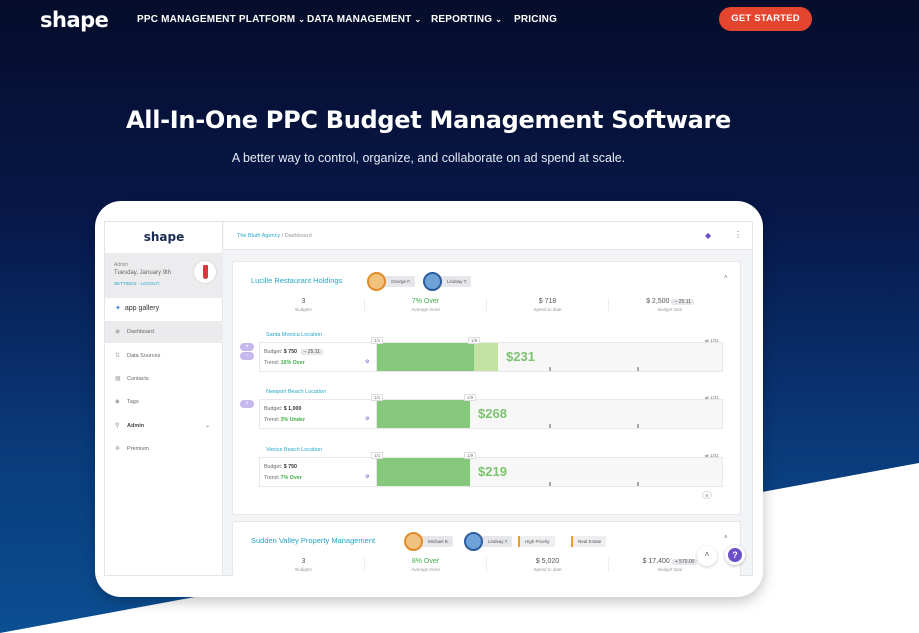  I want to click on budget-value: $ 1,000, so click(292, 409).